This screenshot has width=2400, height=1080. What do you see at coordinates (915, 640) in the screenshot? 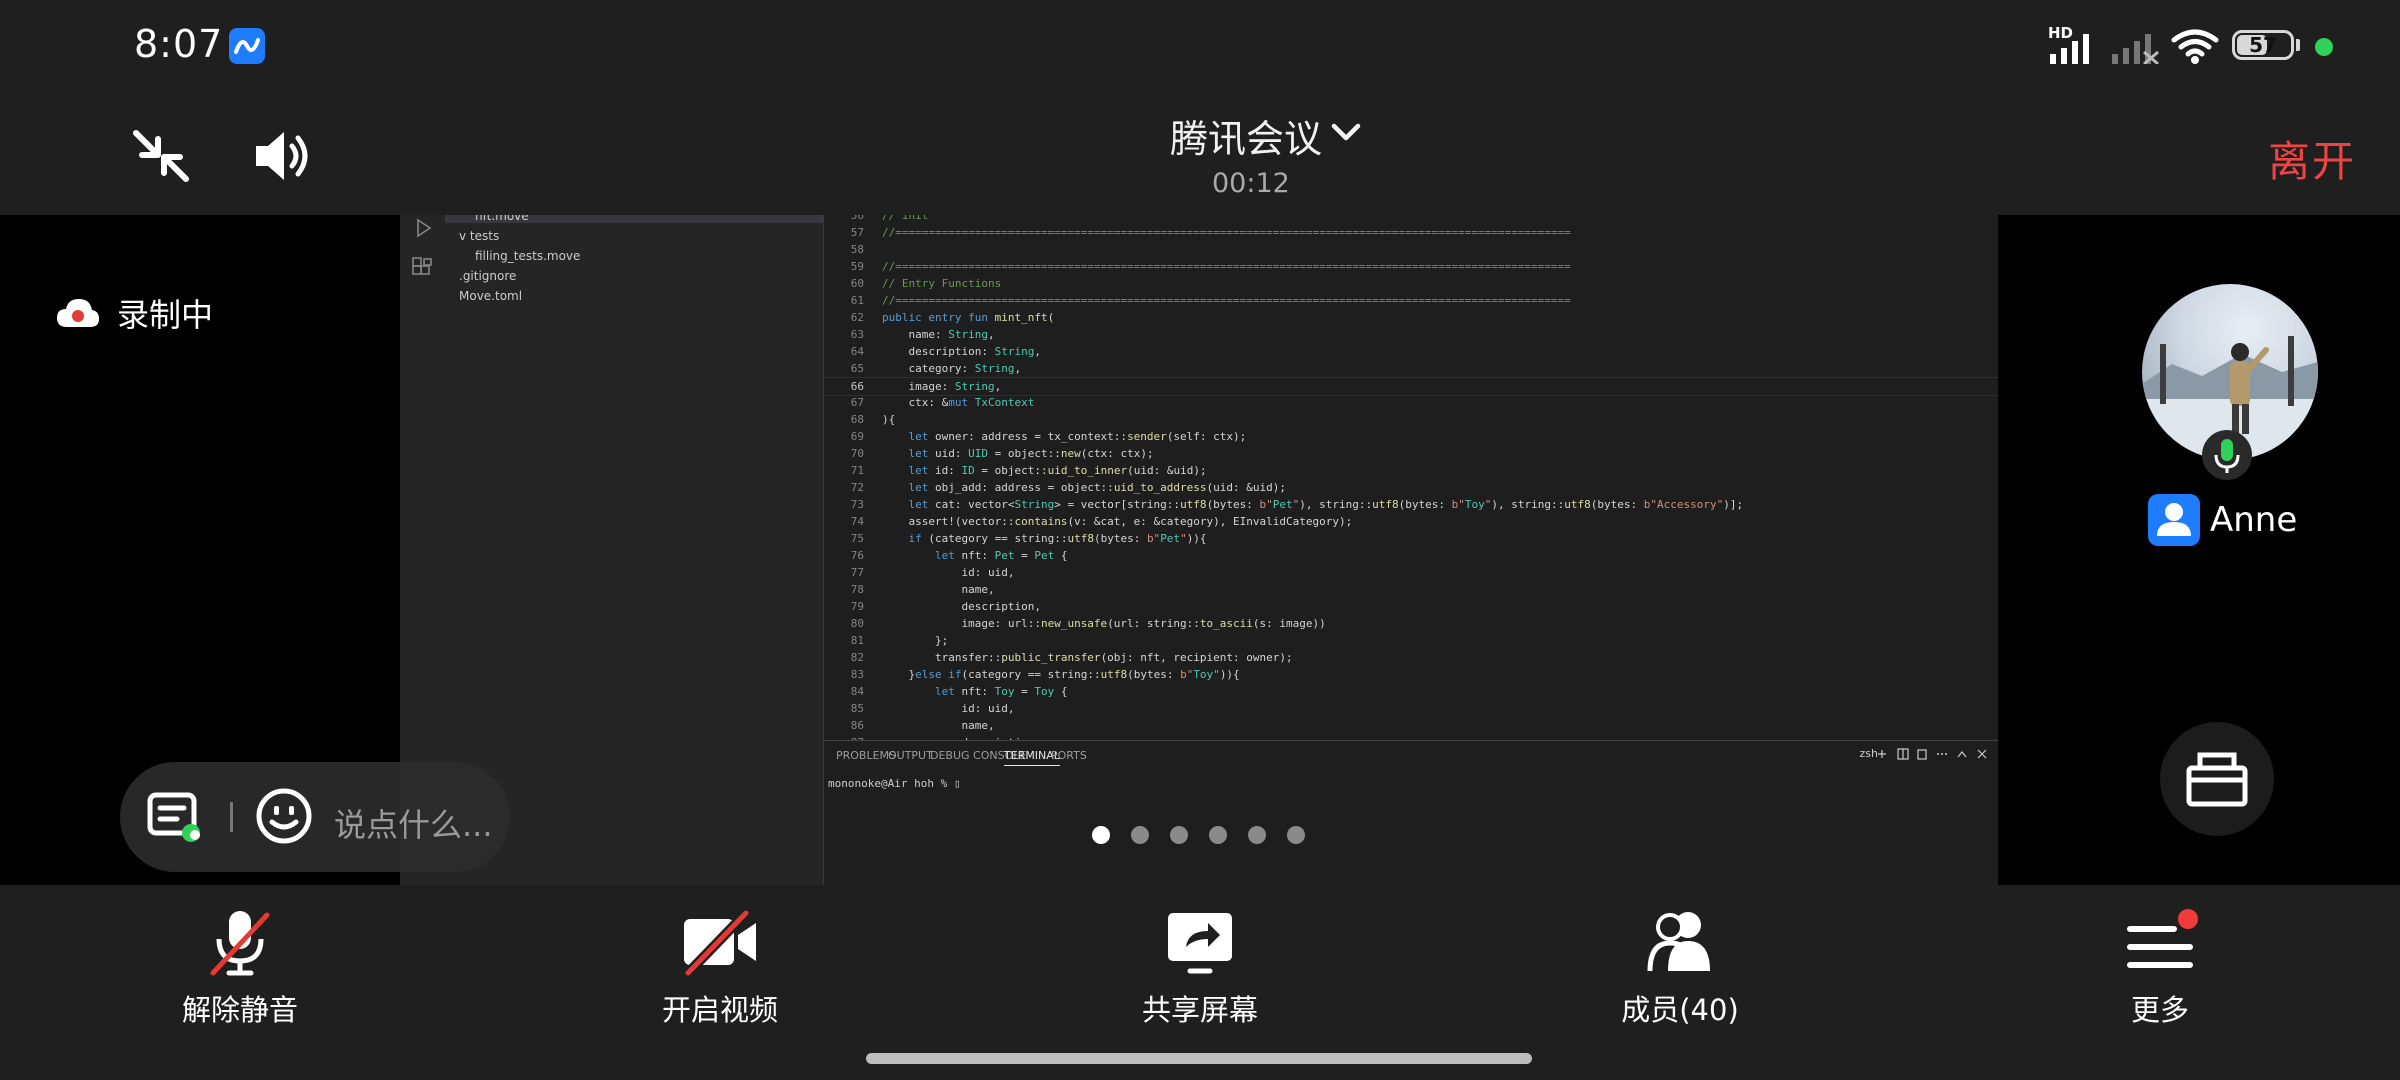
I see `code-text: };` at bounding box center [915, 640].